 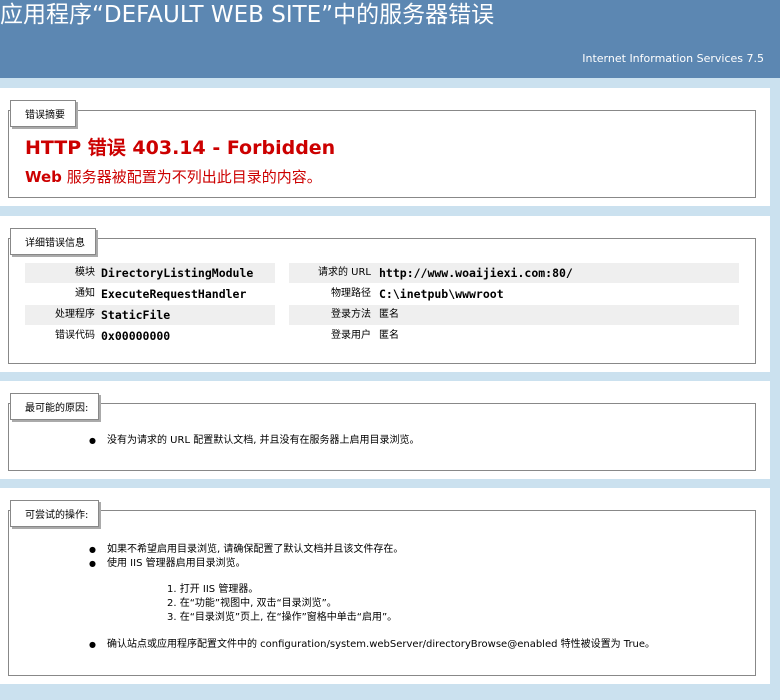 I want to click on detail-value: http://www.woaijiexi.com:80/, so click(x=476, y=273).